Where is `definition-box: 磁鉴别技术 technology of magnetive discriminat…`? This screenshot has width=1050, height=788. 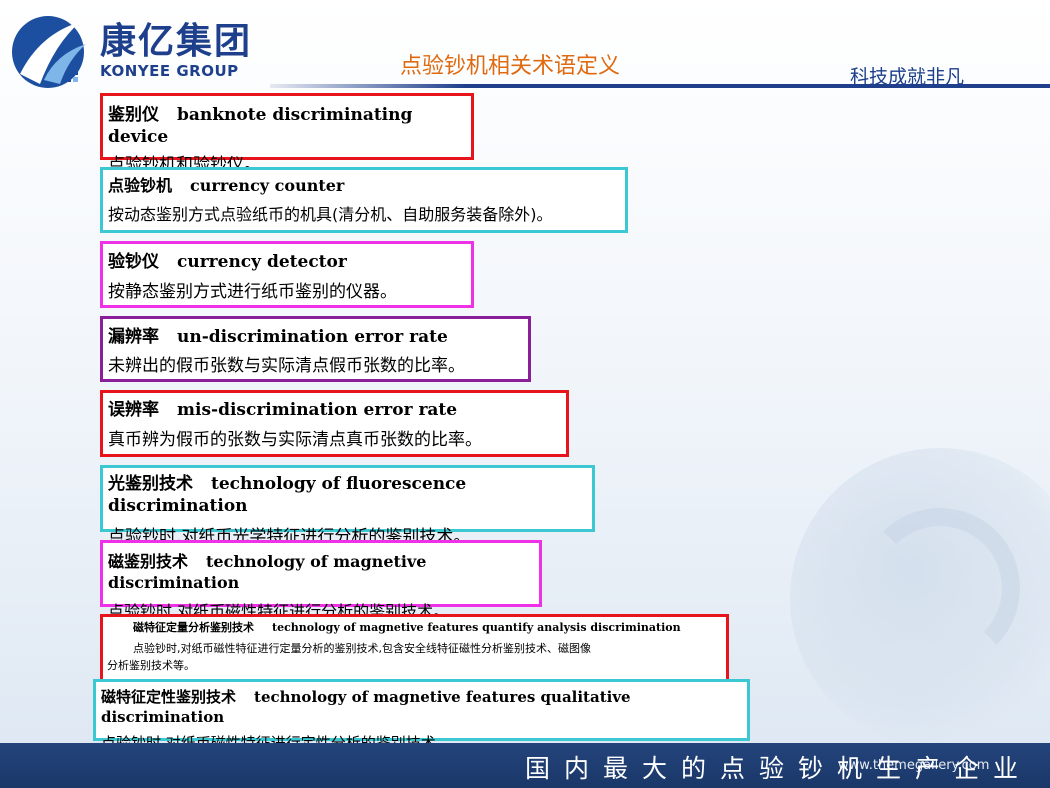
definition-box: 磁鉴别技术 technology of magnetive discriminat… is located at coordinates (321, 580).